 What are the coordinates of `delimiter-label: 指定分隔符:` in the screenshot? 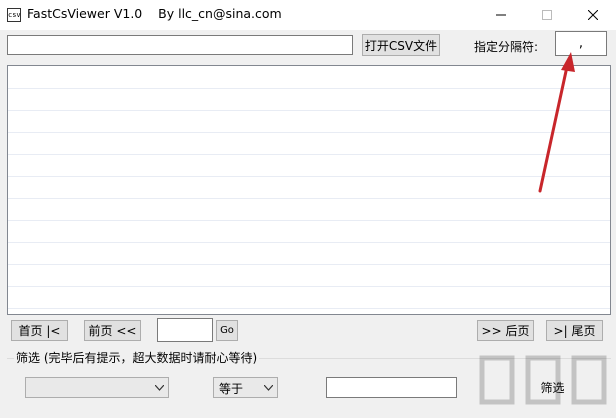 It's located at (506, 47).